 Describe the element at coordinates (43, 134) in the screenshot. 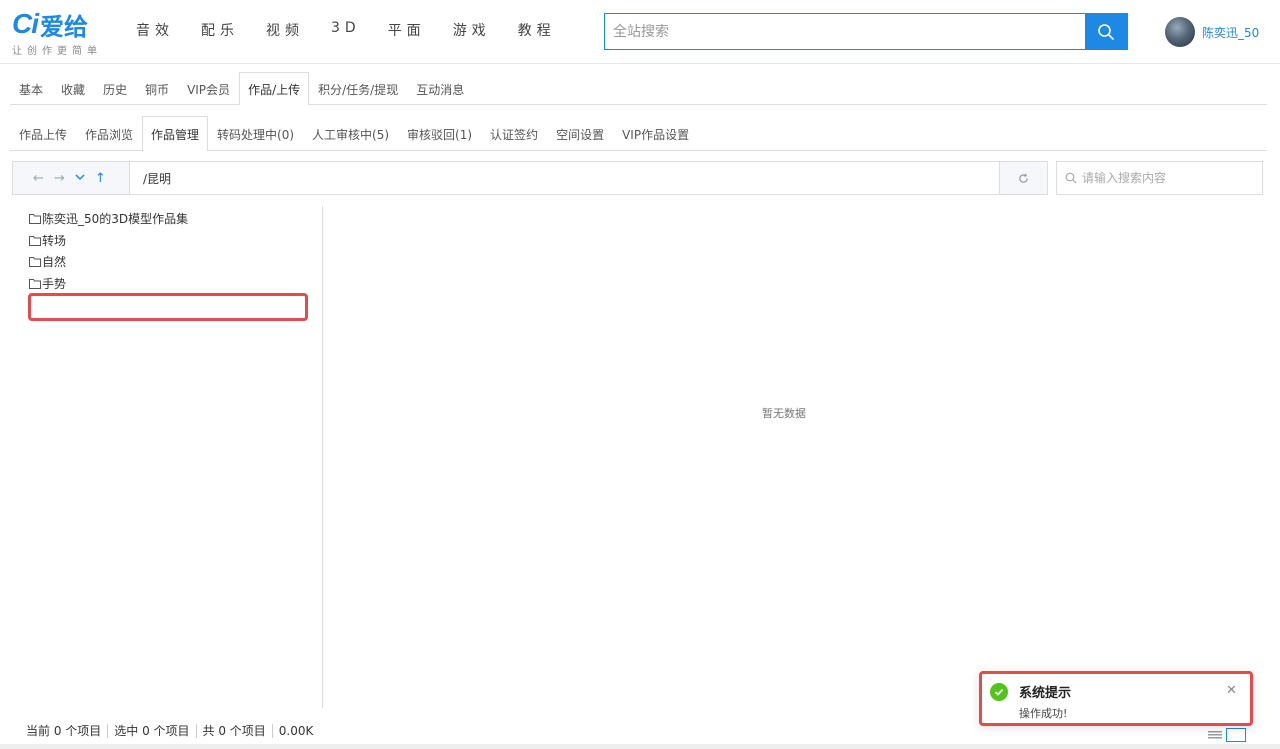

I see `tab-upload: 作品上传` at that location.